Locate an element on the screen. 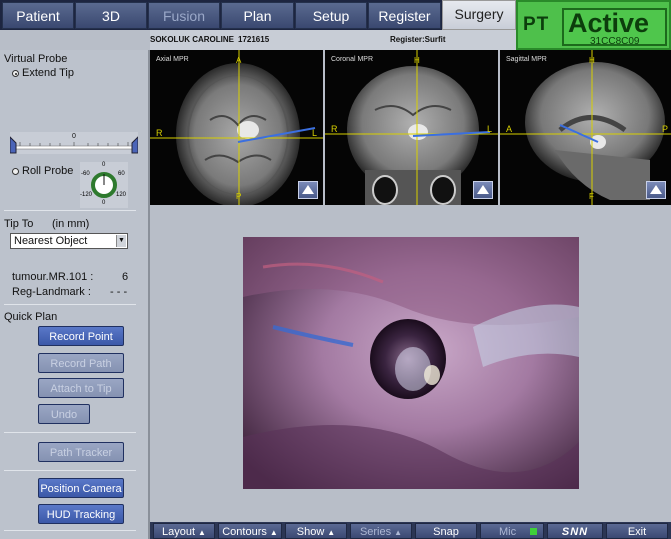 This screenshot has width=671, height=539. contours-button: Contours ▲ is located at coordinates (250, 531).